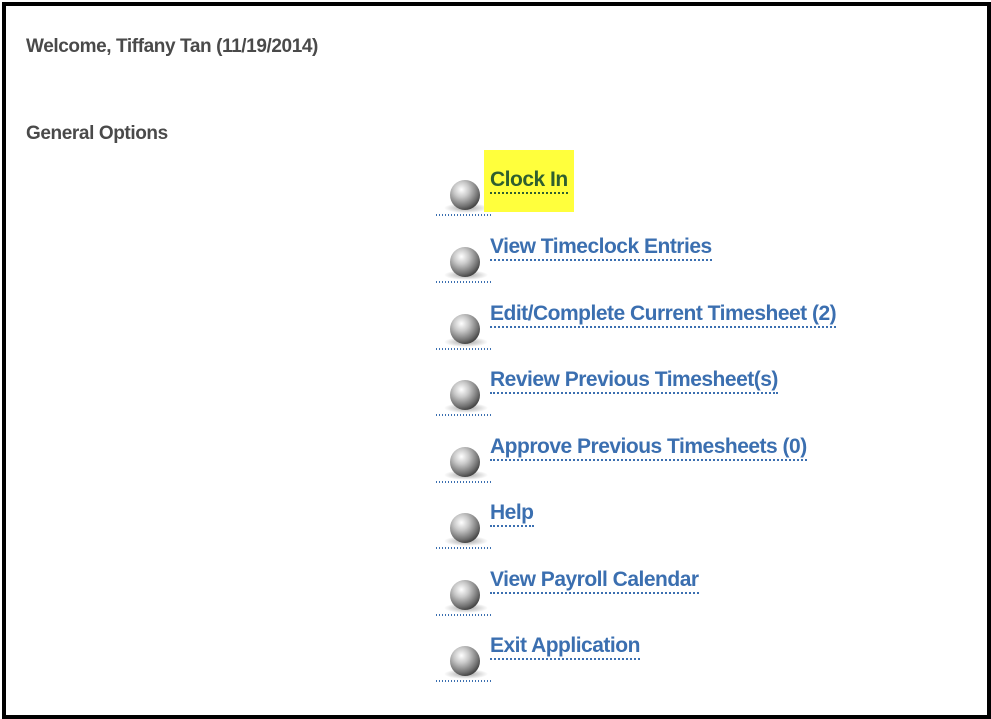 This screenshot has height=719, width=991. I want to click on menu-item-view-timeclock-entries: View Timeclock Entries, so click(692, 250).